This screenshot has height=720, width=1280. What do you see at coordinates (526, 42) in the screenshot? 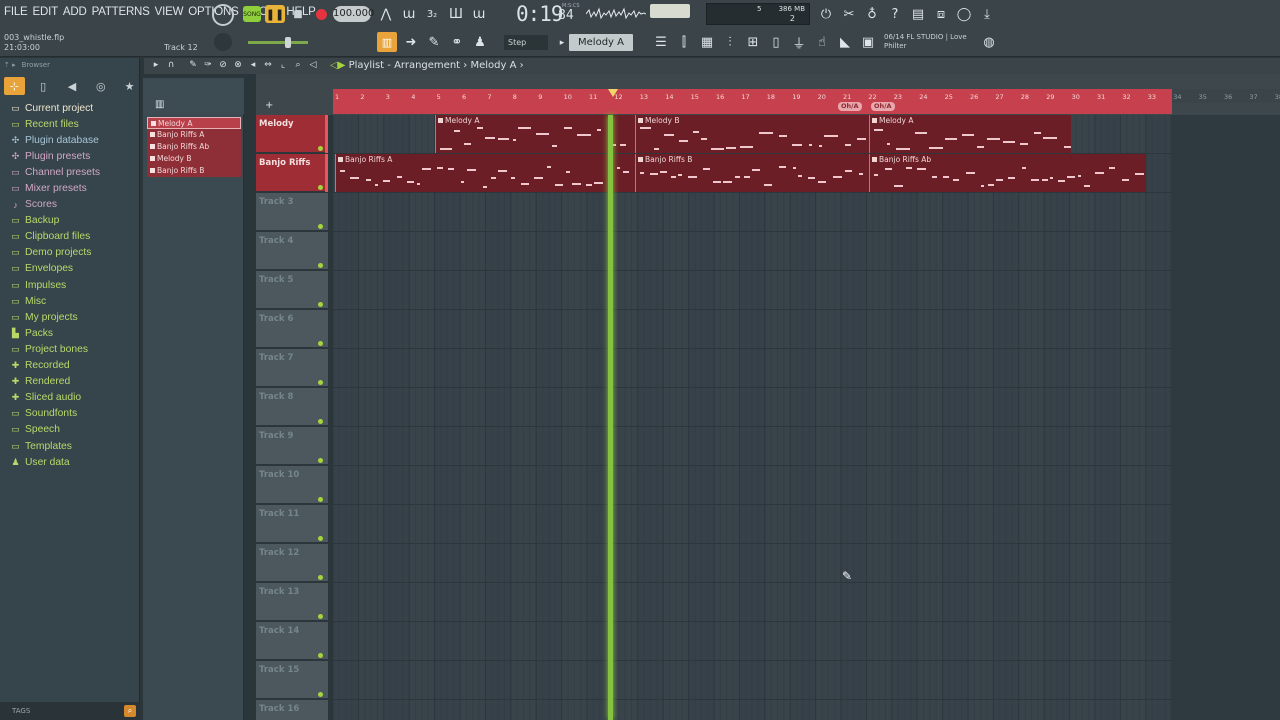
I see `snap-selector: Step` at bounding box center [526, 42].